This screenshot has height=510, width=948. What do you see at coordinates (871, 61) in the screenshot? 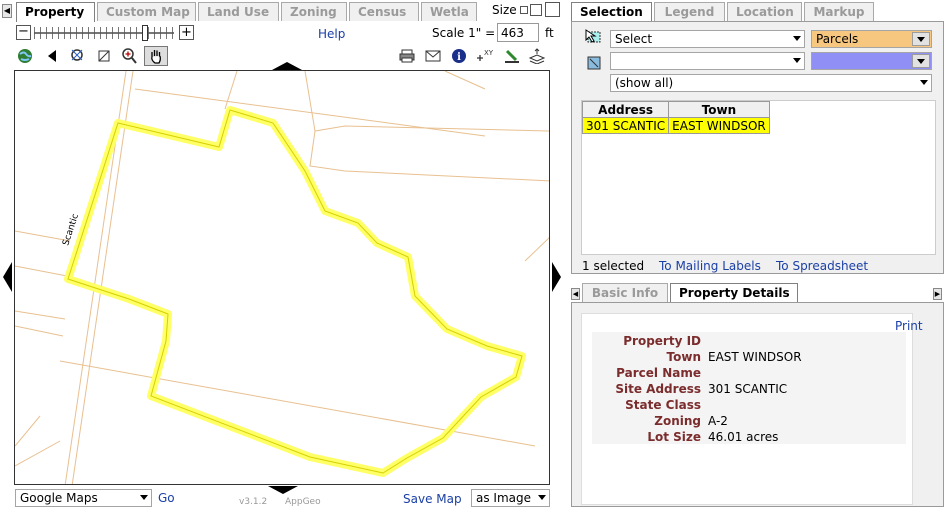
I see `target-layer-color-select` at bounding box center [871, 61].